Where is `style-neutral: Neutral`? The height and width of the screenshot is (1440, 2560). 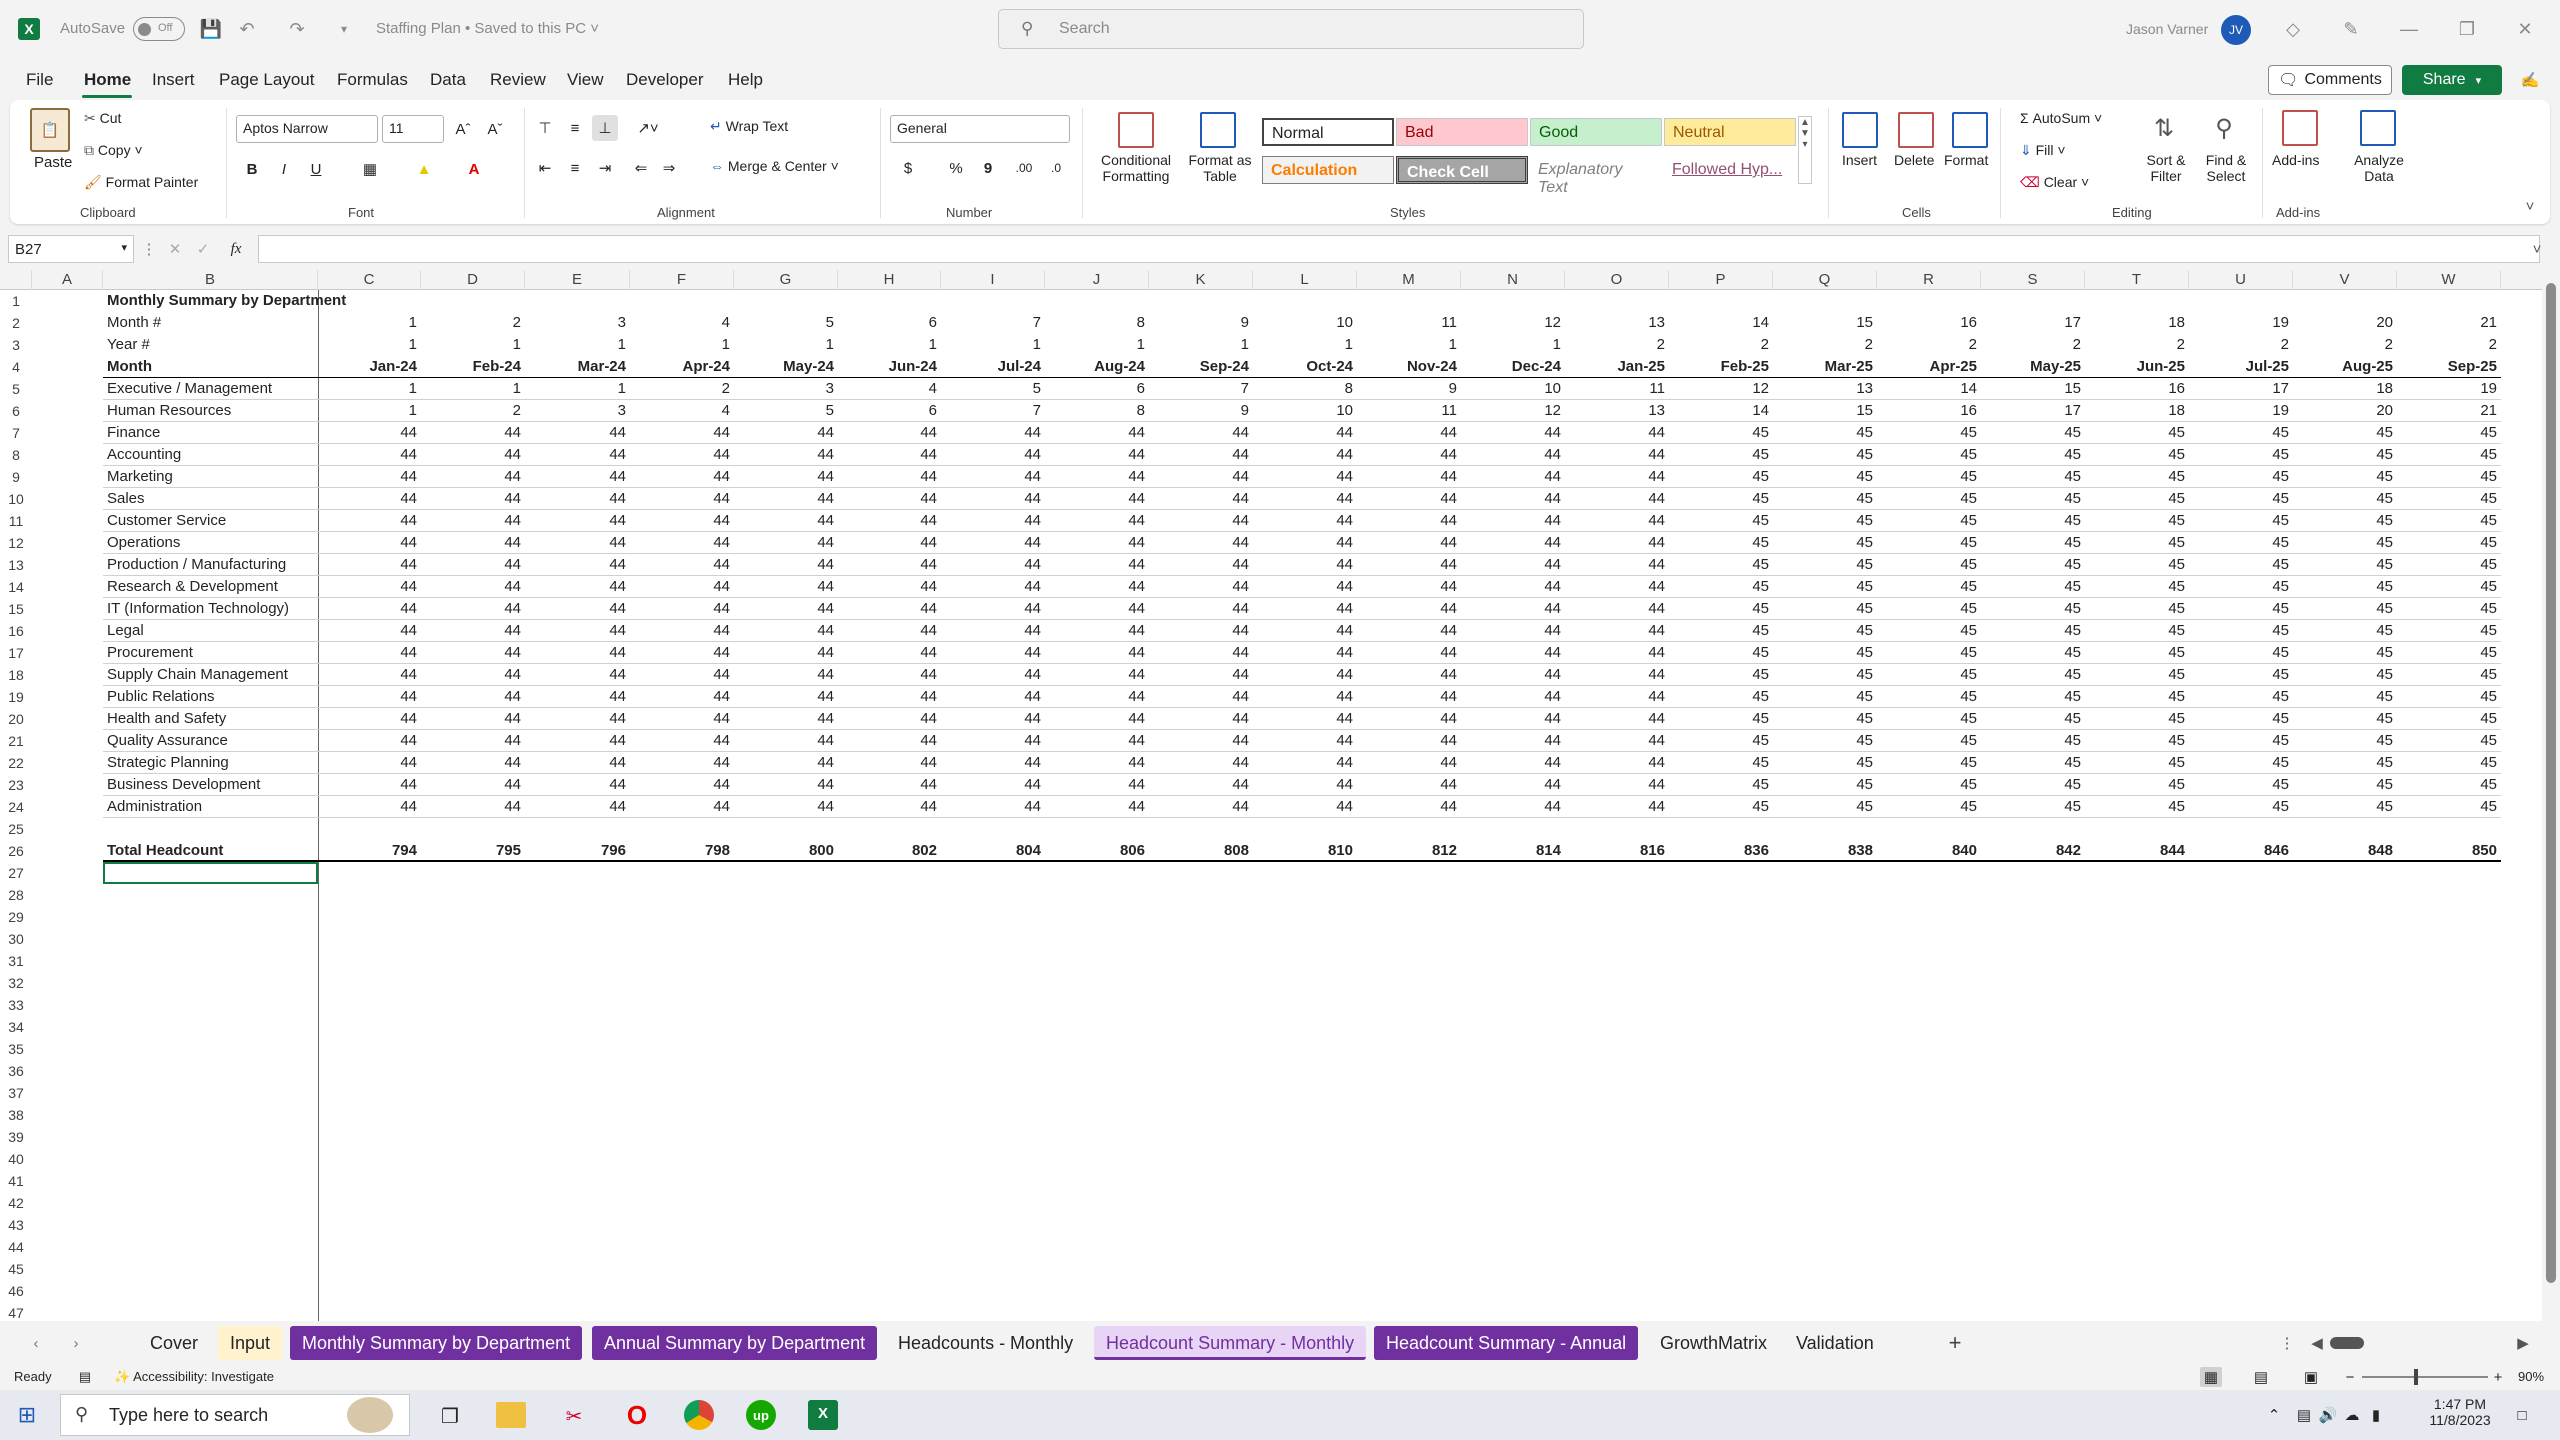 style-neutral: Neutral is located at coordinates (1730, 132).